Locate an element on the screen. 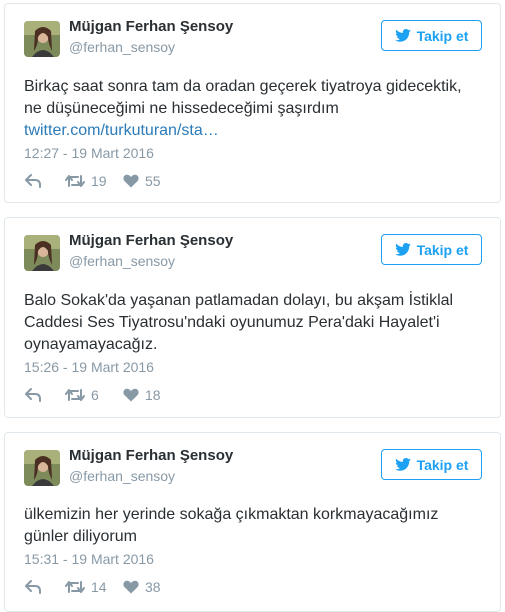 The image size is (505, 612). like-count: 38 is located at coordinates (153, 587).